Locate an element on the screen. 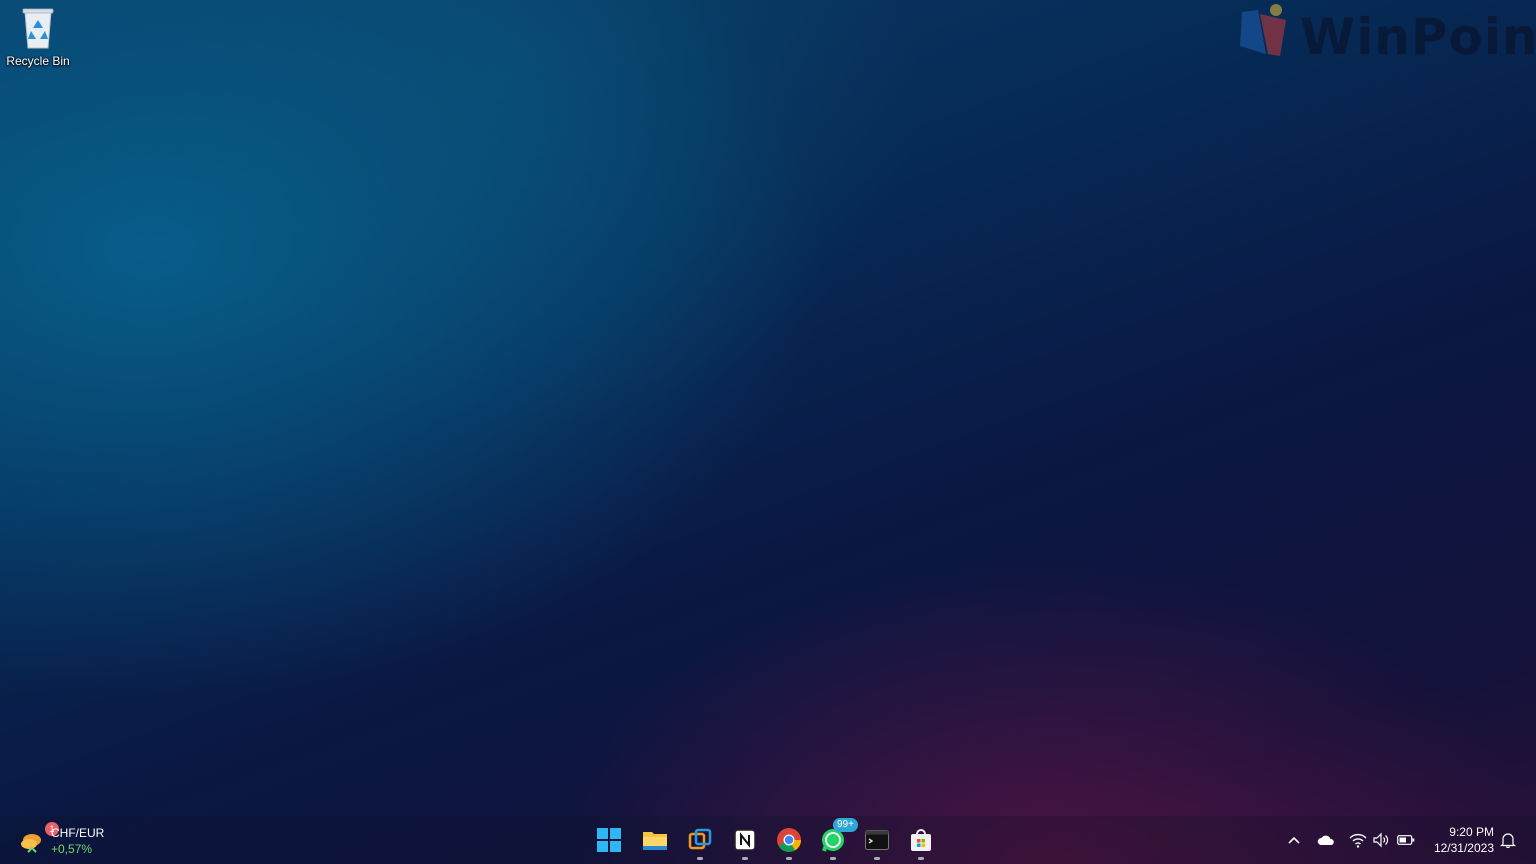 This screenshot has height=864, width=1536. battery-button is located at coordinates (1406, 840).